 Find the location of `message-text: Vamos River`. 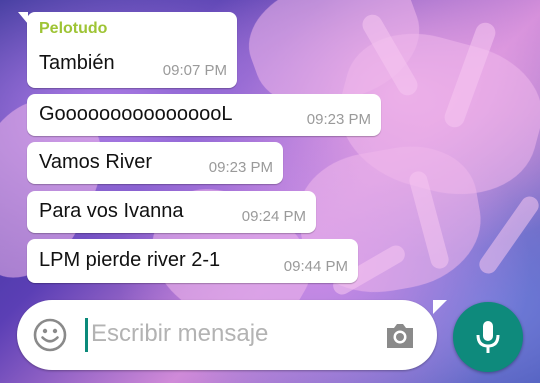

message-text: Vamos River is located at coordinates (95, 162).